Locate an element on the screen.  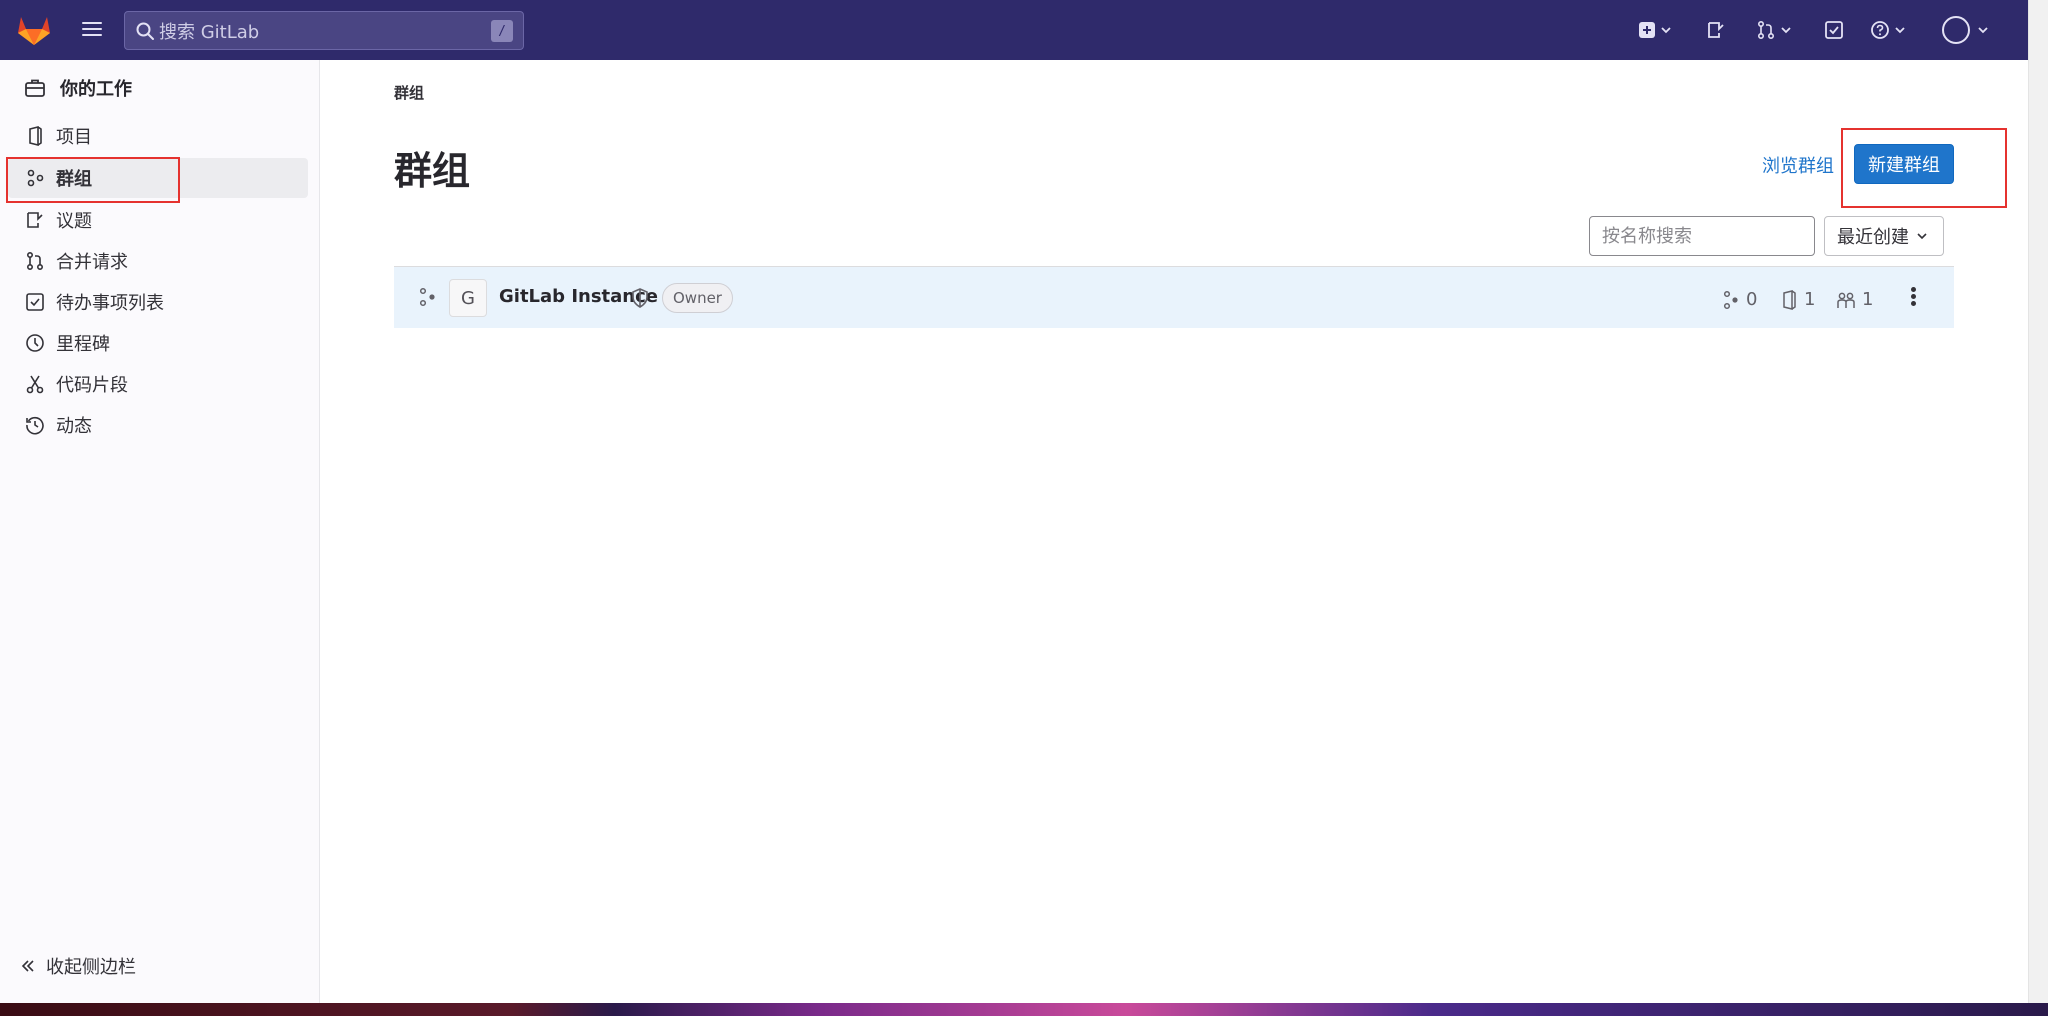
top-bar: 搜索 GitLab / is located at coordinates (1014, 30).